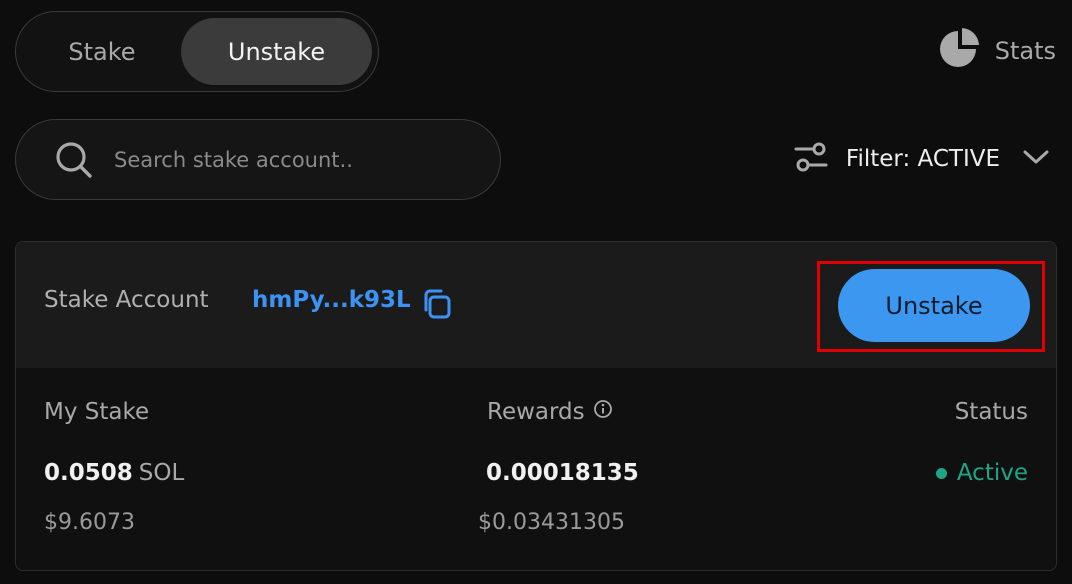  Describe the element at coordinates (960, 51) in the screenshot. I see `pie-chart-icon` at that location.